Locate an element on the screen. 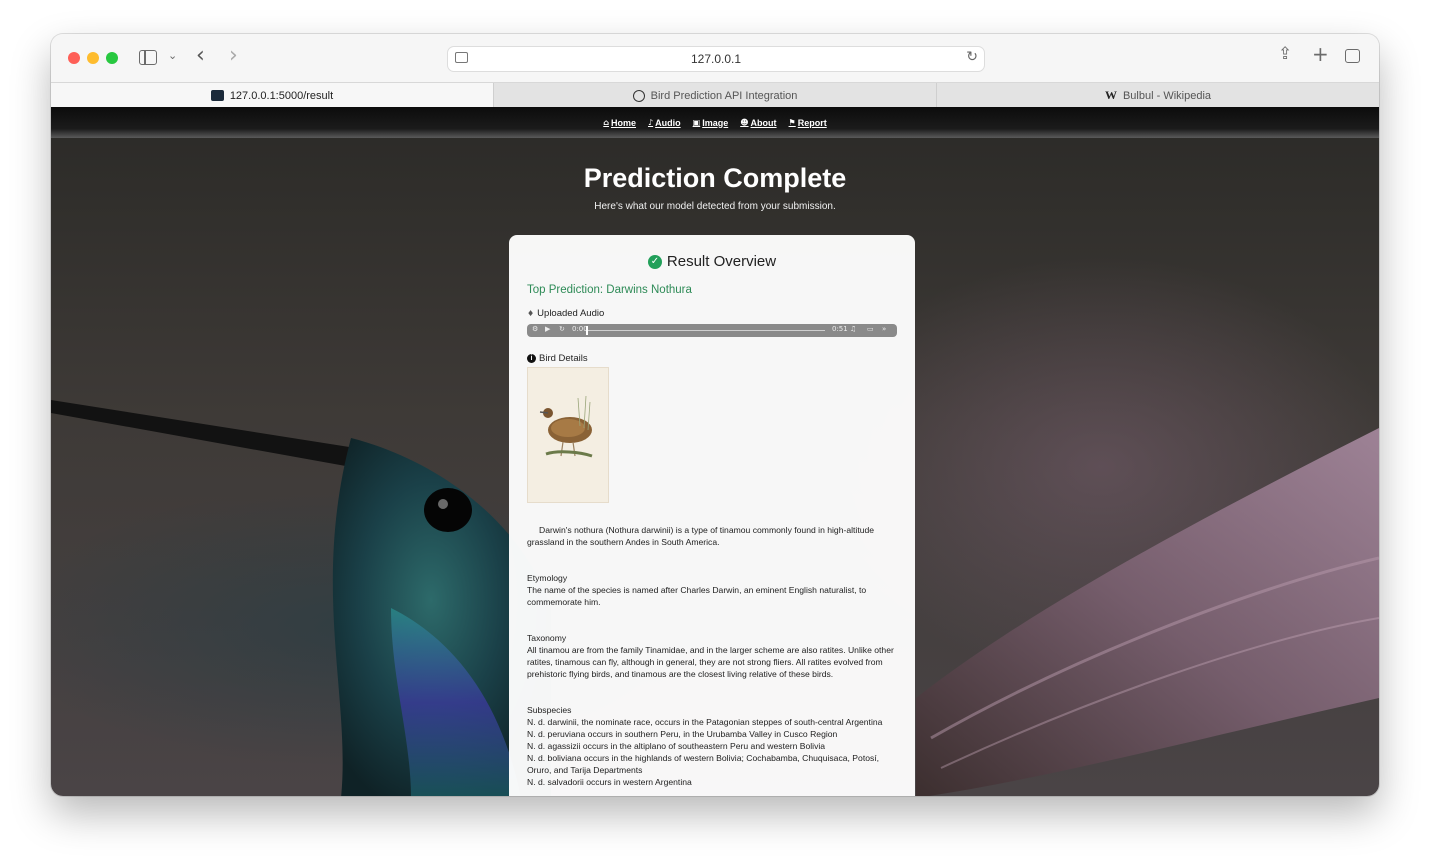 The height and width of the screenshot is (864, 1430). nav-image-link: ▣ Image is located at coordinates (711, 123).